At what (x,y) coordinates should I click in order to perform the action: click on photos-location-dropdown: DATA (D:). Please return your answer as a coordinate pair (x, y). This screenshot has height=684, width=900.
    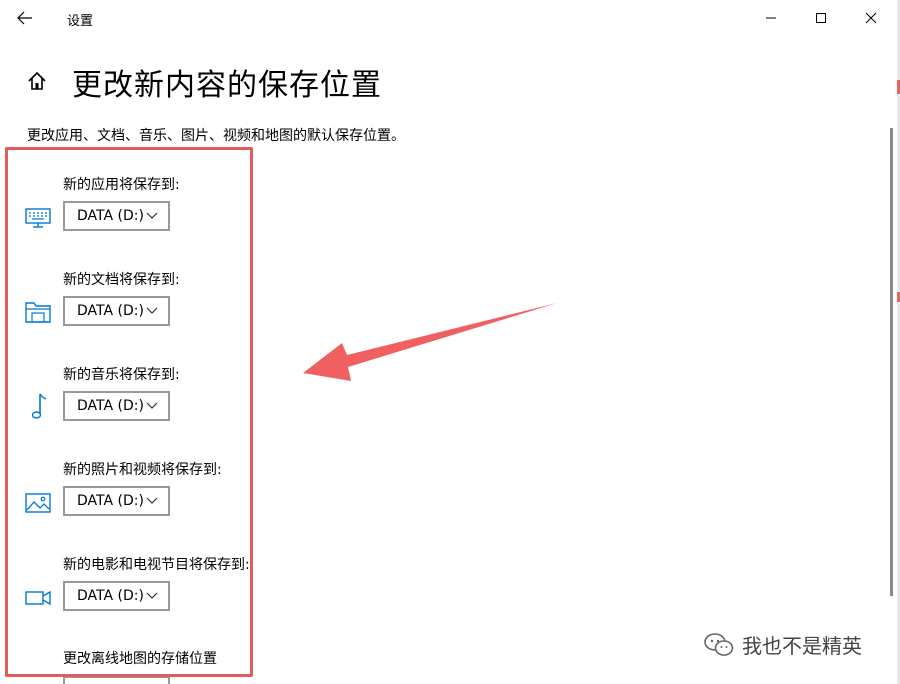
    Looking at the image, I should click on (116, 501).